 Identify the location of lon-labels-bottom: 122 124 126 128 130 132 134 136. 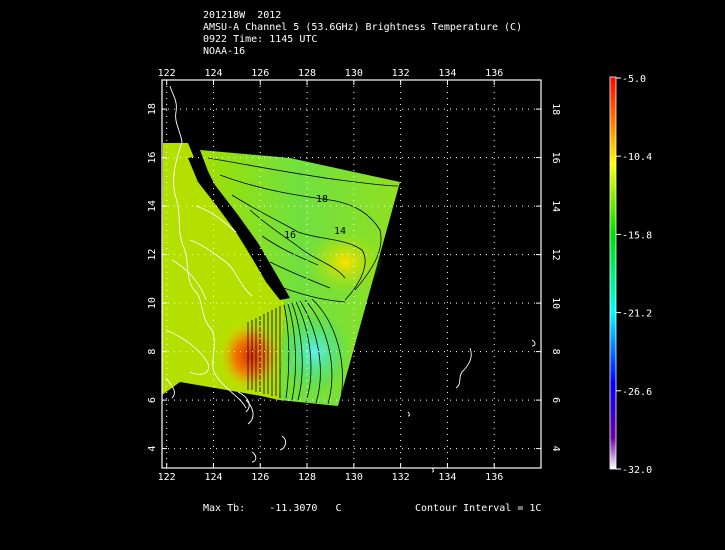
(331, 477).